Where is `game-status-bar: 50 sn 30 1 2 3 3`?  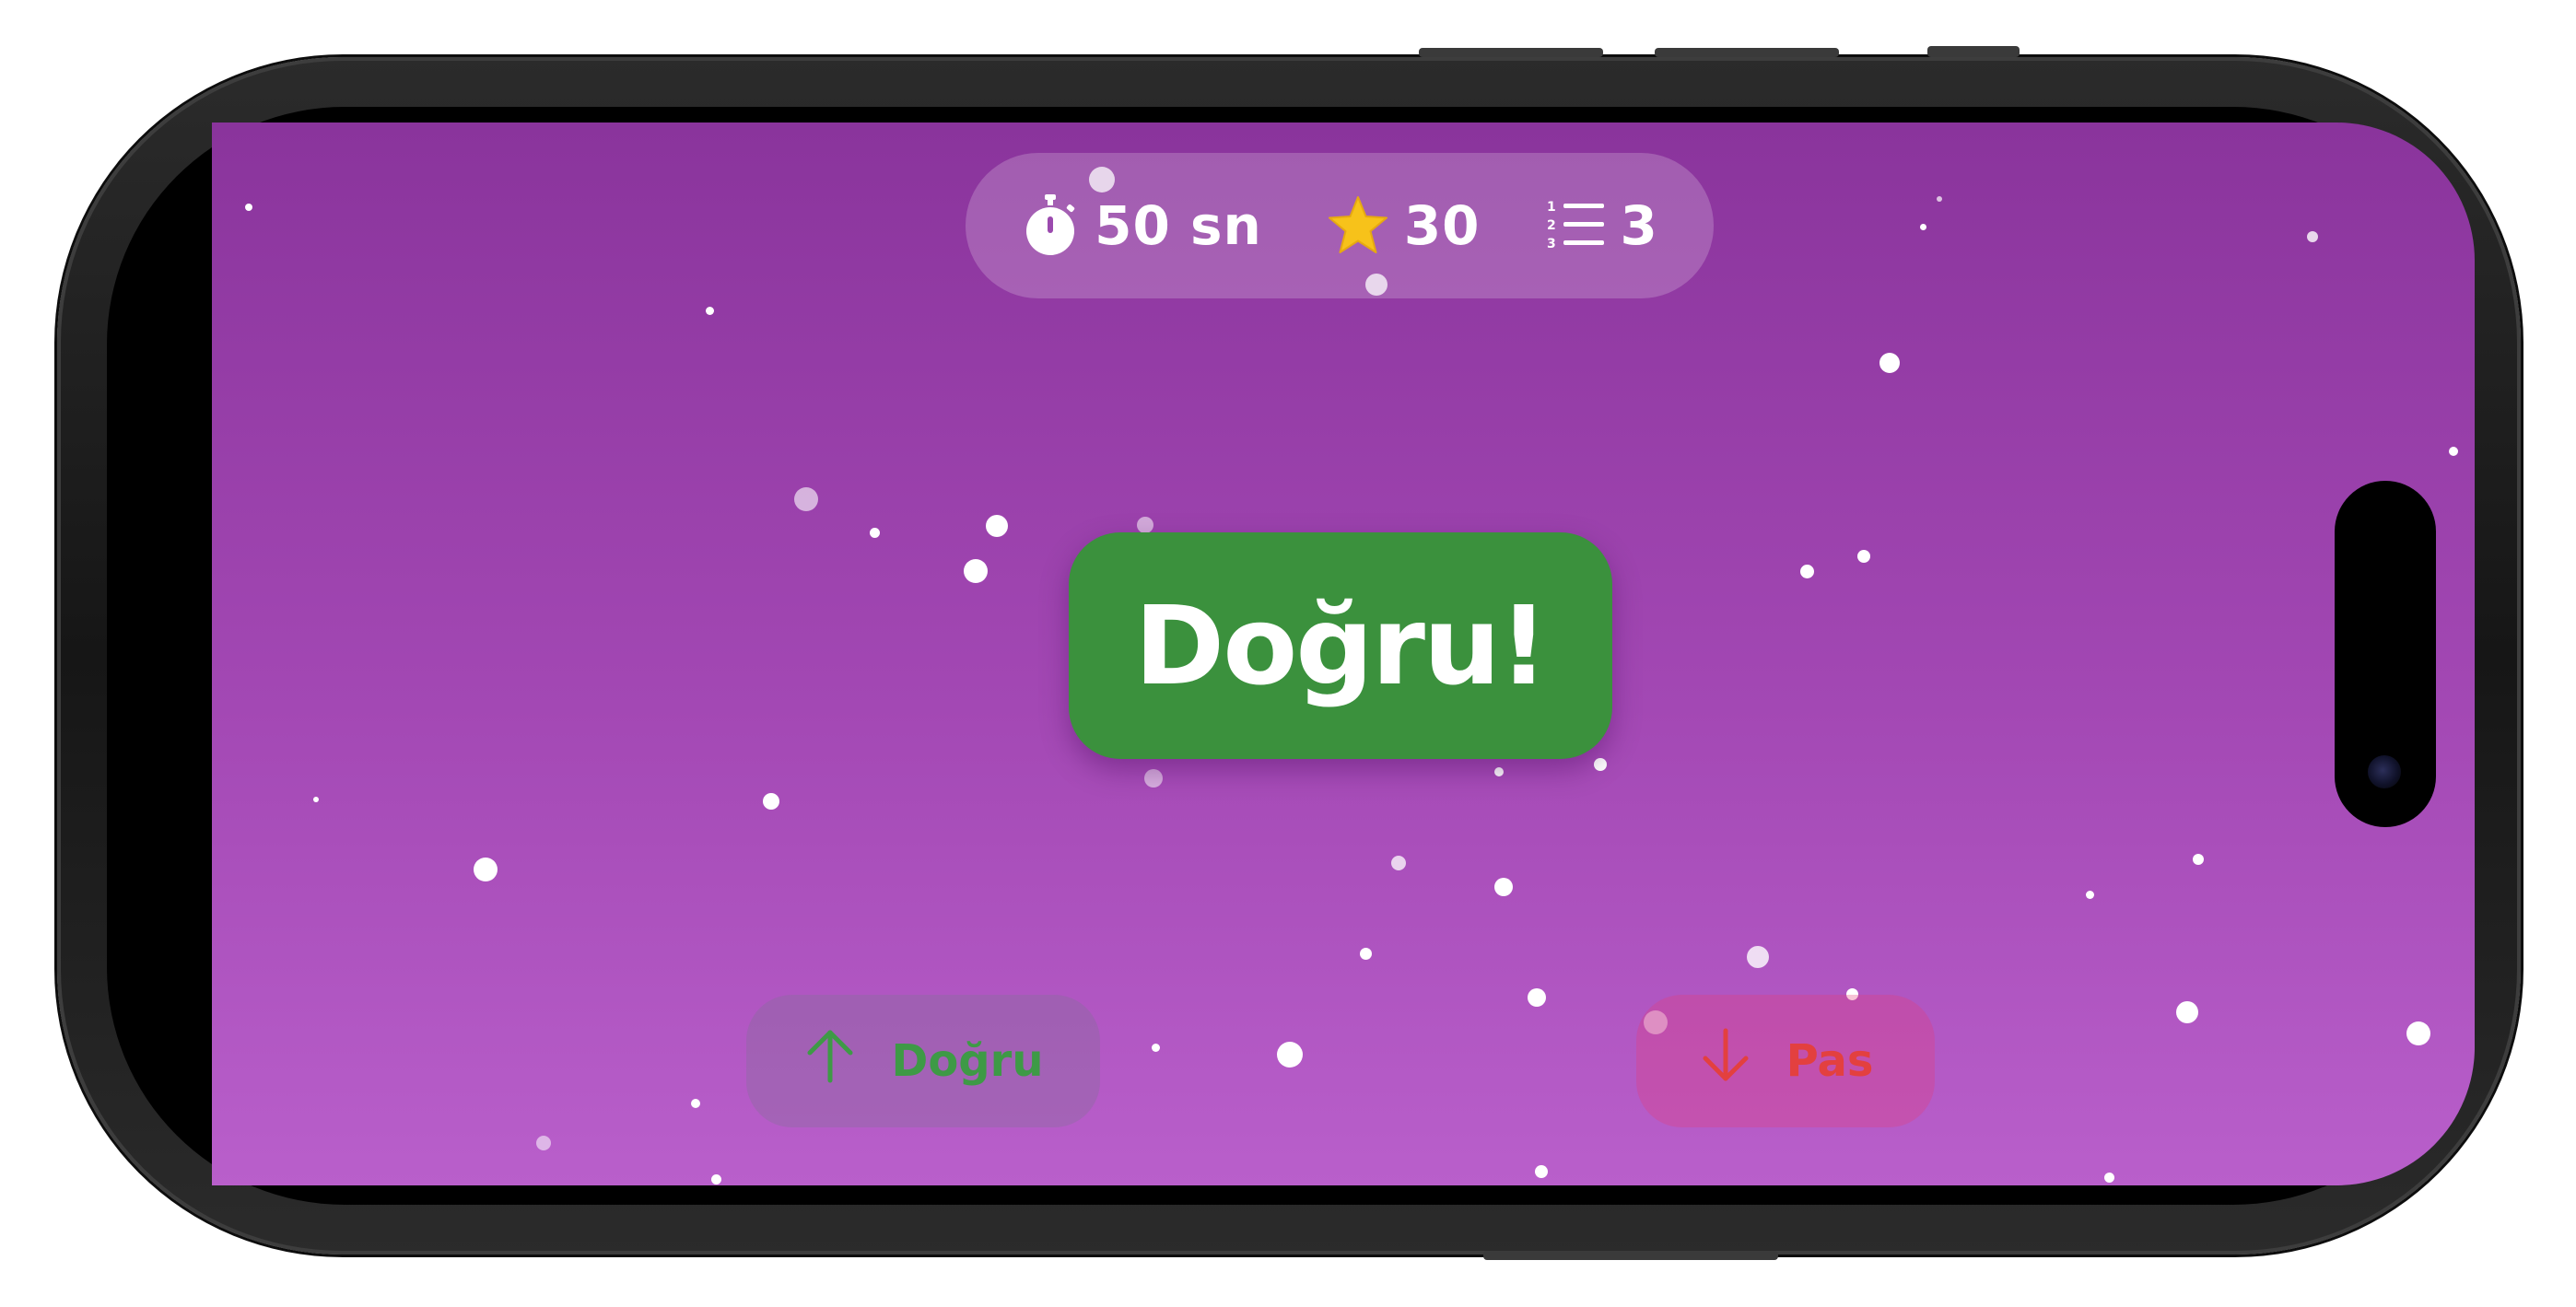
game-status-bar: 50 sn 30 1 2 3 3 is located at coordinates (1340, 226).